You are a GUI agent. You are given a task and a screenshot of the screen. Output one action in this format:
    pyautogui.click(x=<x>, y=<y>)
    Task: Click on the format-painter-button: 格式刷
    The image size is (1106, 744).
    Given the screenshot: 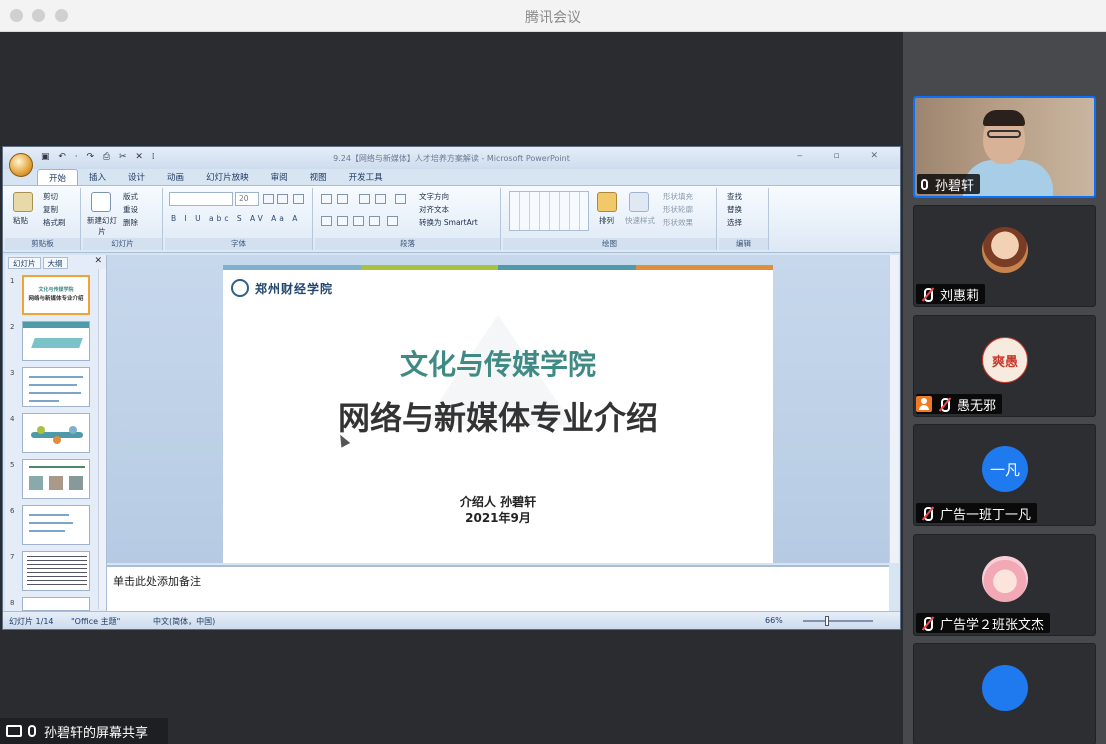 What is the action you would take?
    pyautogui.click(x=54, y=222)
    